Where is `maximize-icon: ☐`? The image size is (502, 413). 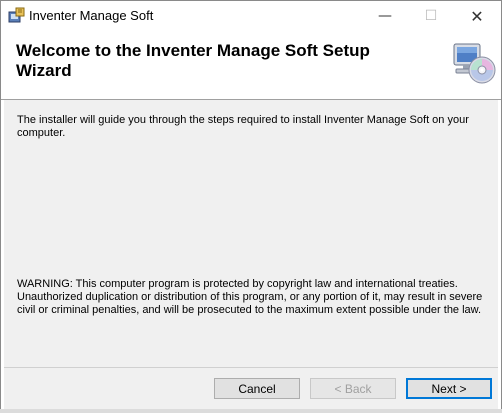
maximize-icon: ☐ is located at coordinates (431, 16).